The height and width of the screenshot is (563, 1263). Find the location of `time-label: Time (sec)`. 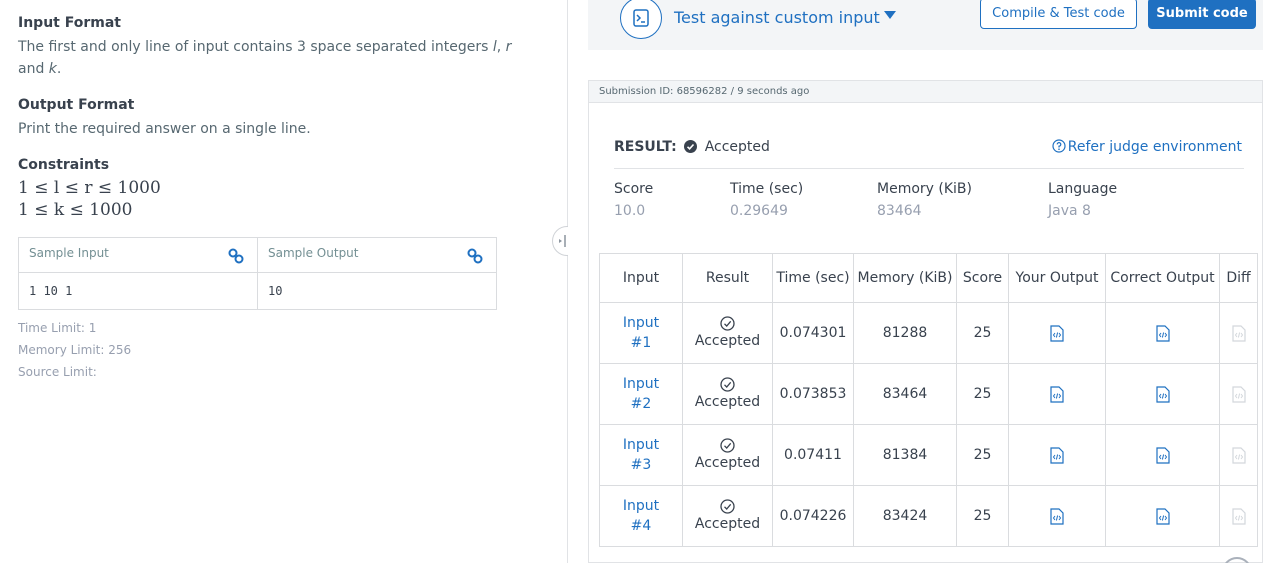

time-label: Time (sec) is located at coordinates (767, 189).